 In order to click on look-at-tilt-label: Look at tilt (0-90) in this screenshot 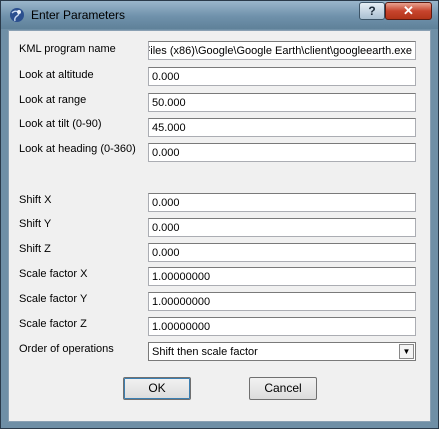, I will do `click(60, 124)`.